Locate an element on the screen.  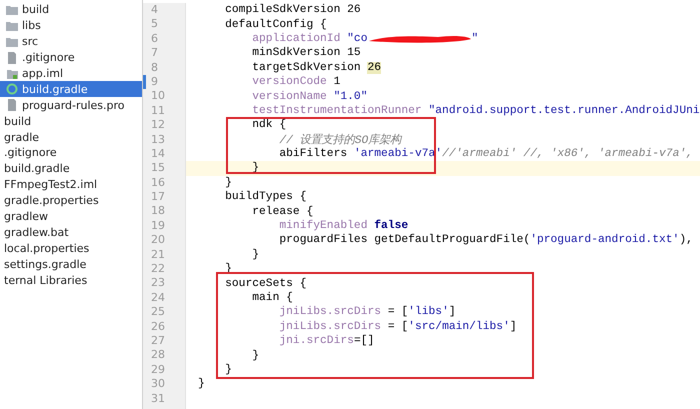
tree-item: ternal Libraries is located at coordinates (71, 280).